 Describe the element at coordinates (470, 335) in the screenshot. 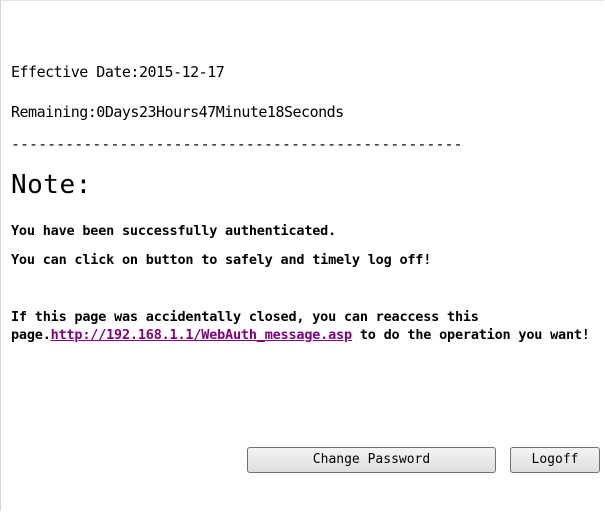

I see `reaccess-message-tail: to do the operation you want!` at that location.